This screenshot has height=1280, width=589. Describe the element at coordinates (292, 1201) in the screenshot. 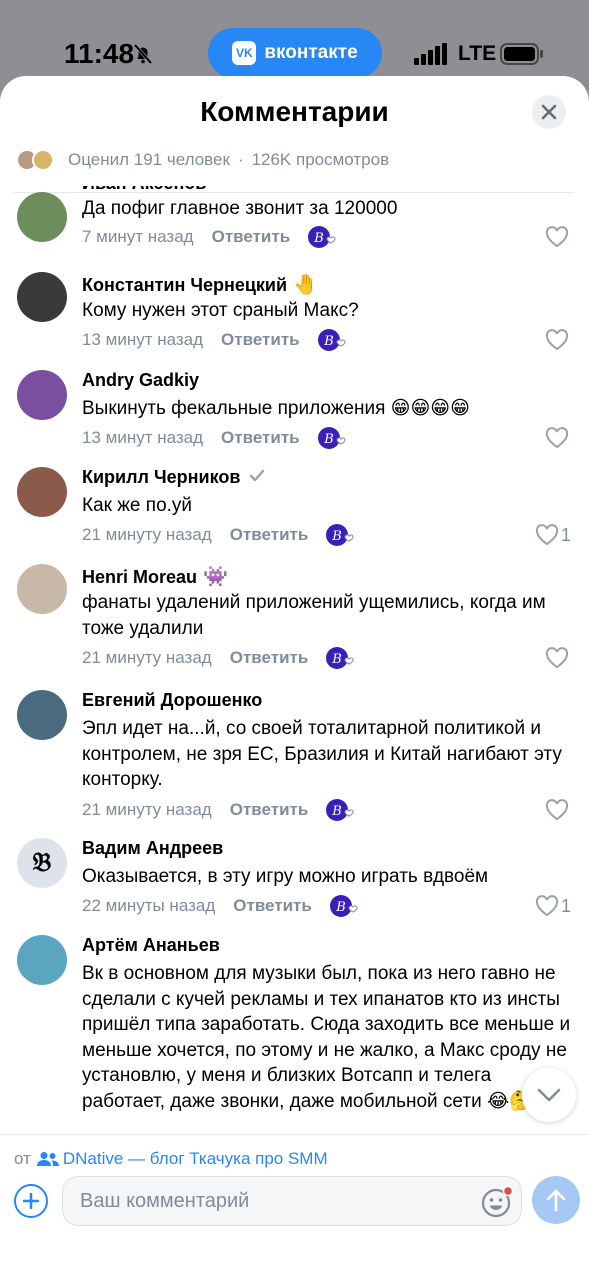

I see `comment-input: Ваш комментарий` at that location.